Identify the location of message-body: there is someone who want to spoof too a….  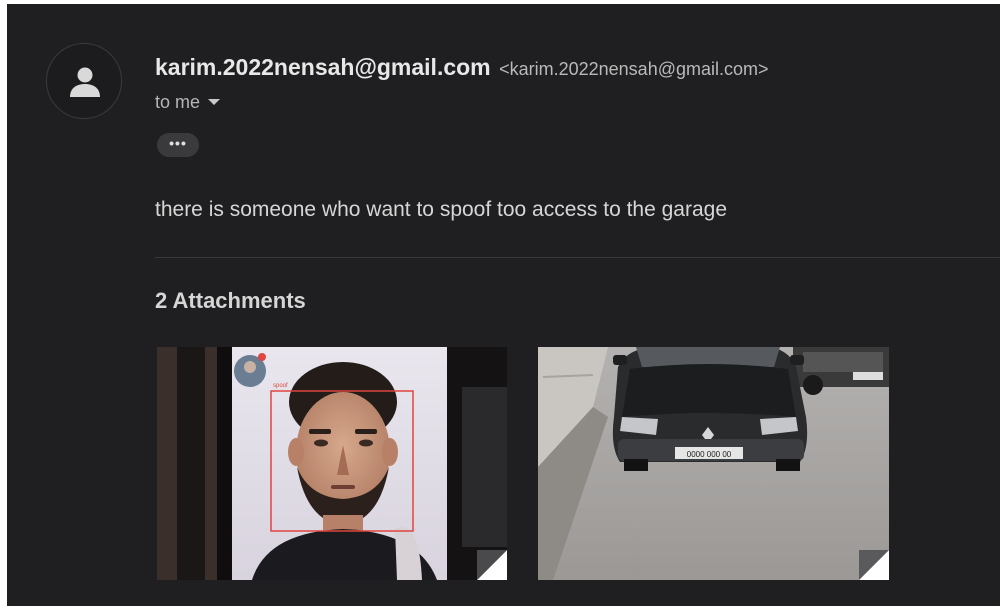
(441, 209).